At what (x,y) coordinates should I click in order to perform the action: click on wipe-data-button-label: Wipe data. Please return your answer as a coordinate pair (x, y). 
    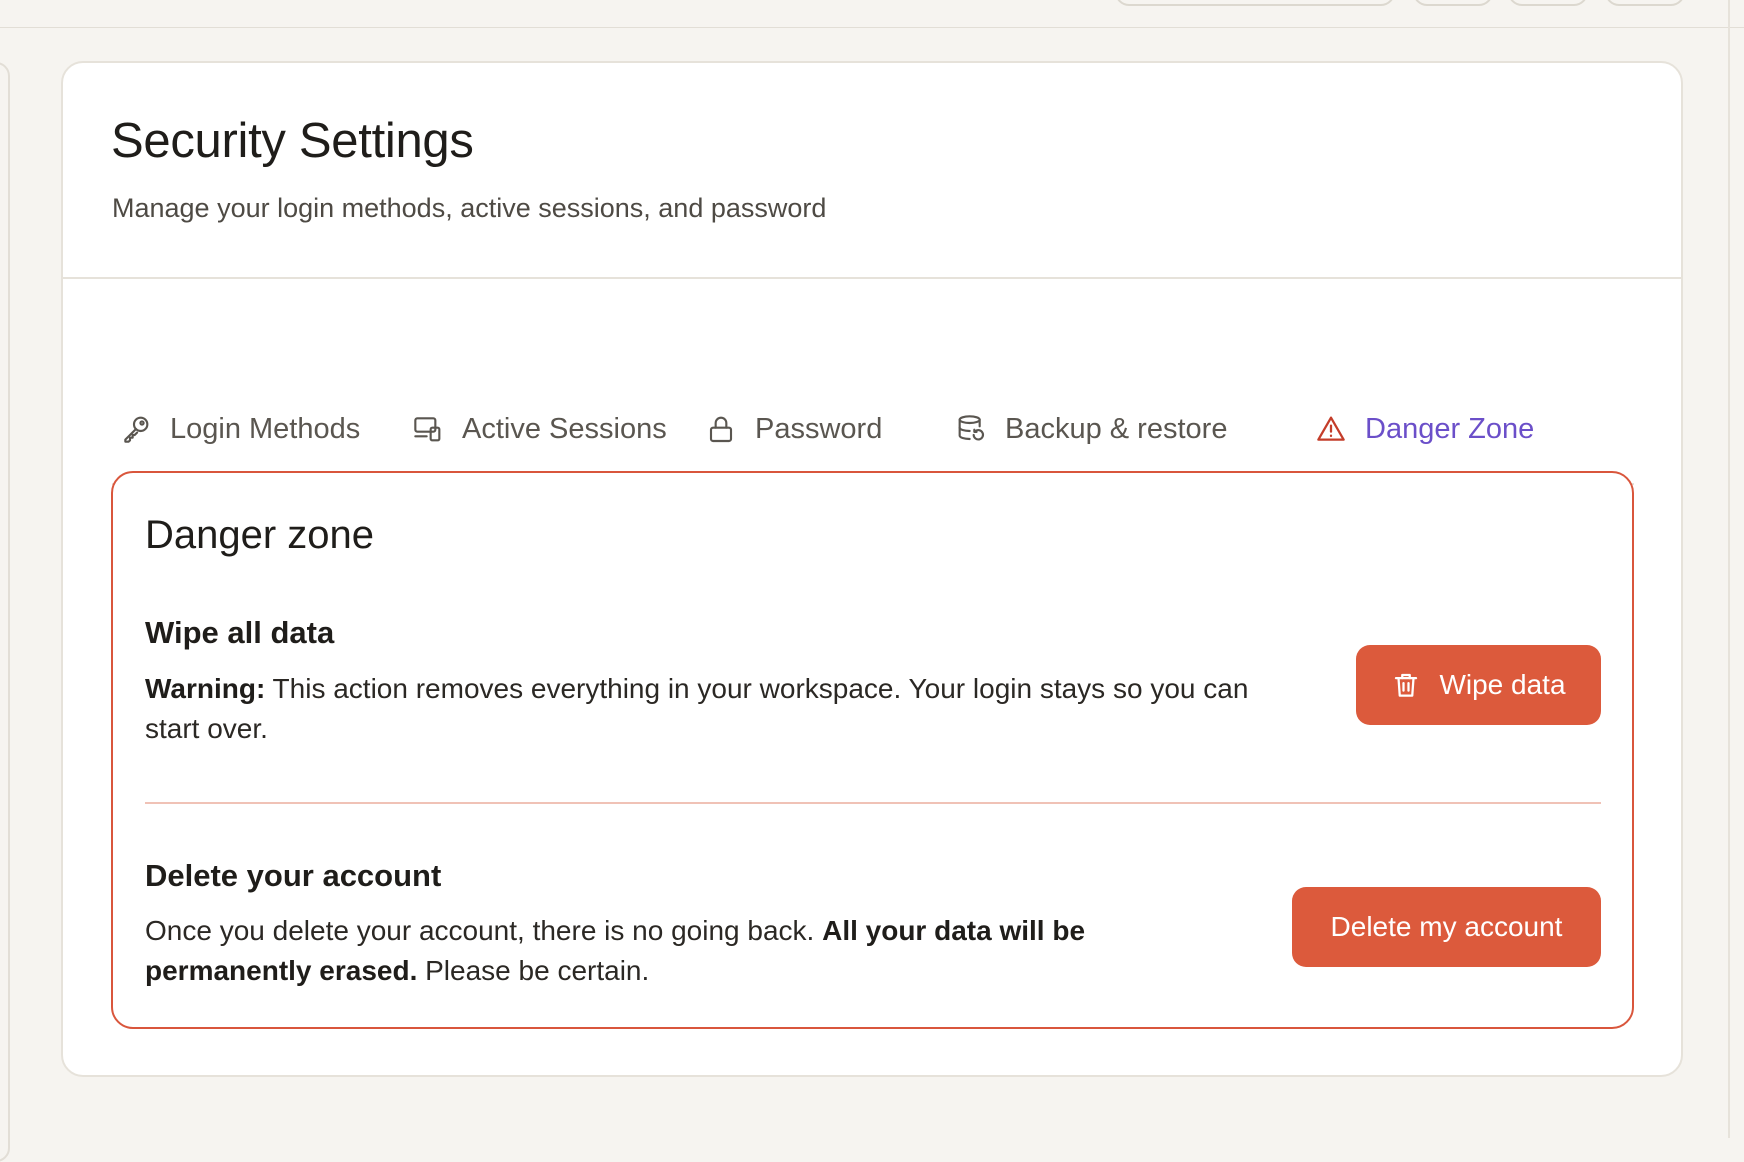
    Looking at the image, I should click on (1502, 684).